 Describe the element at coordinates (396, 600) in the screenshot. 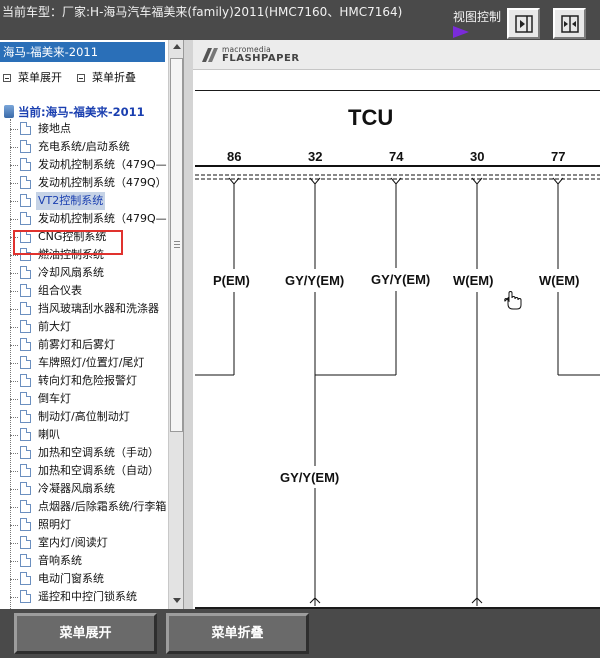

I see `bottom-terminals` at that location.